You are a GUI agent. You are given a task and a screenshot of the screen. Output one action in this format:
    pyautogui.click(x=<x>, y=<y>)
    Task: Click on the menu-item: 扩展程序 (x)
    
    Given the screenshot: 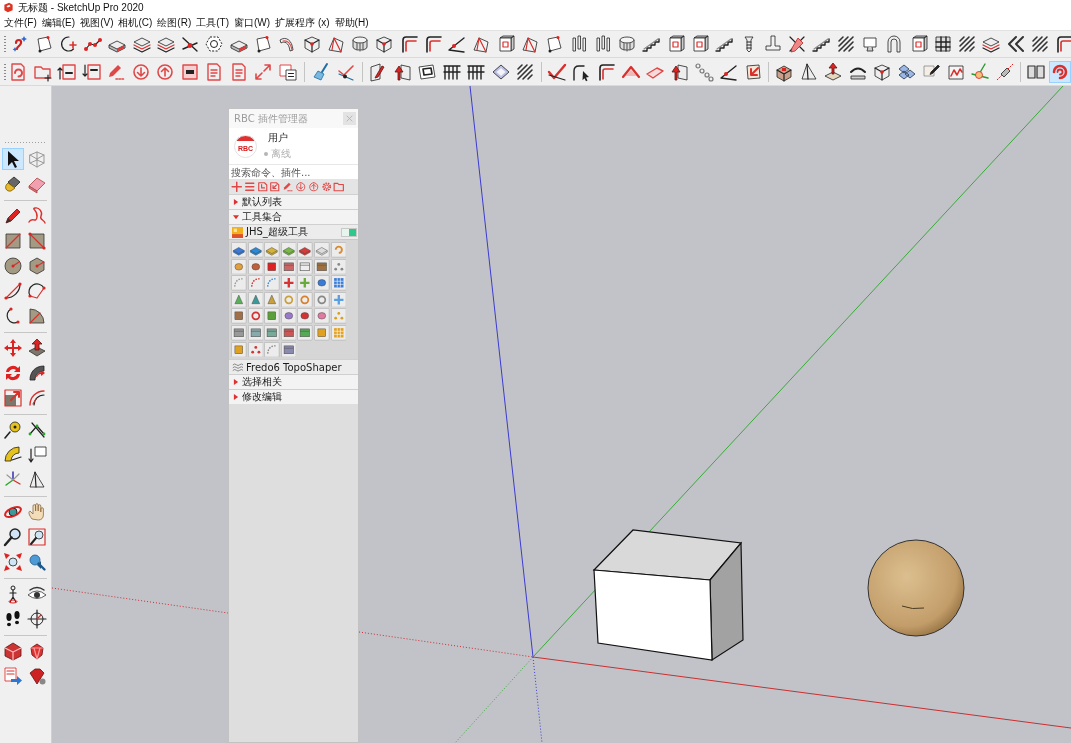 What is the action you would take?
    pyautogui.click(x=302, y=22)
    